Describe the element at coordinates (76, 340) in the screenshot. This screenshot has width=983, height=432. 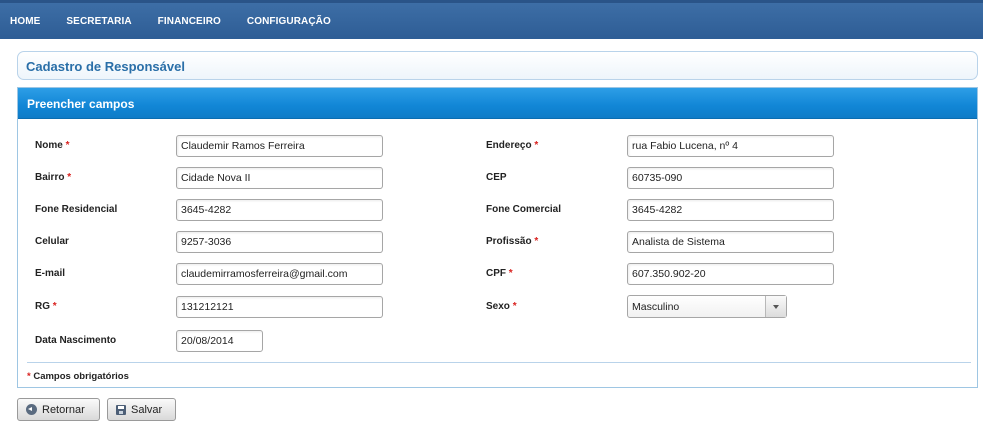
I see `data-nascimento-label: Data Nascimento` at that location.